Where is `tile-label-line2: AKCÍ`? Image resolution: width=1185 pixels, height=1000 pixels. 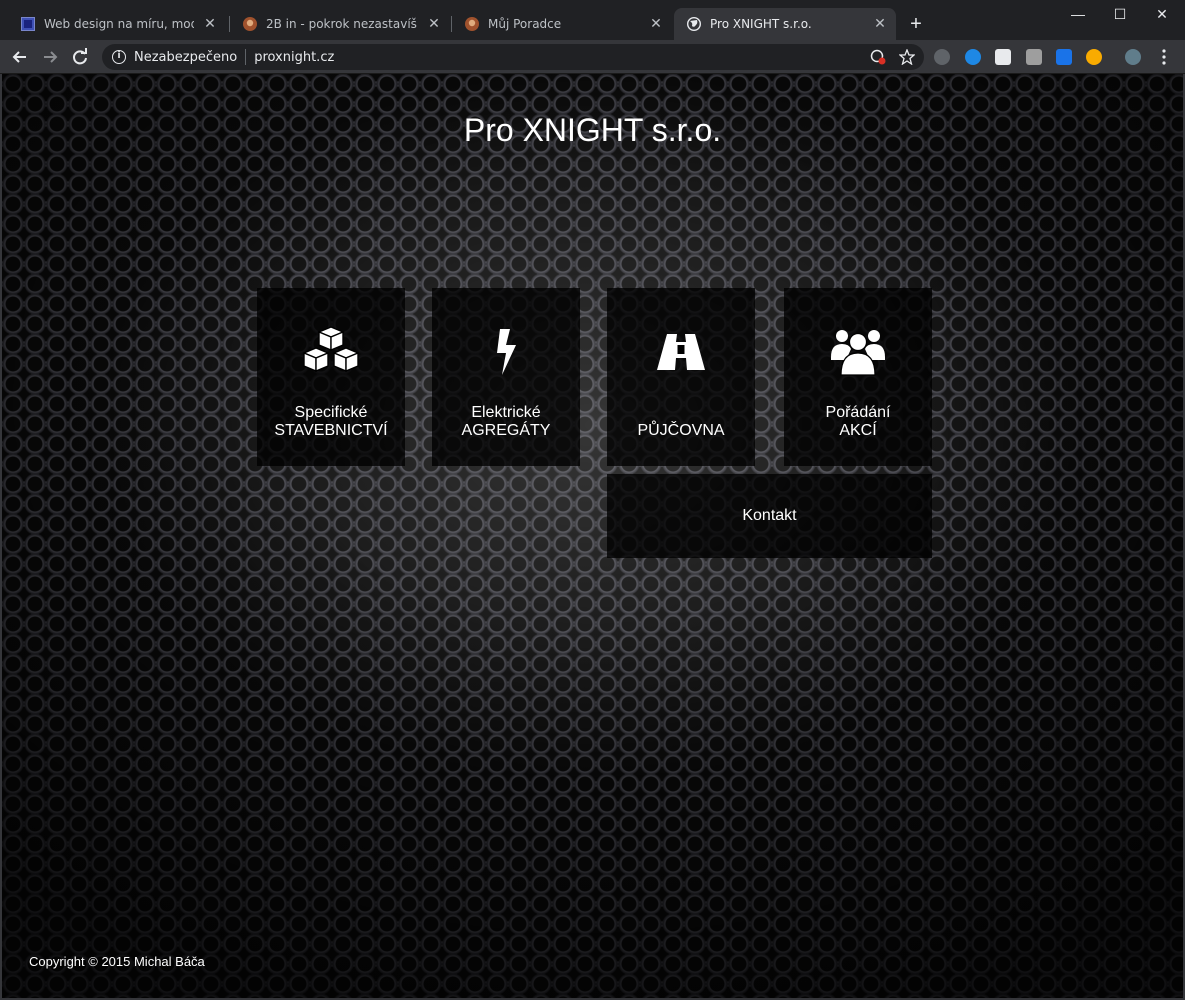 tile-label-line2: AKCÍ is located at coordinates (858, 430).